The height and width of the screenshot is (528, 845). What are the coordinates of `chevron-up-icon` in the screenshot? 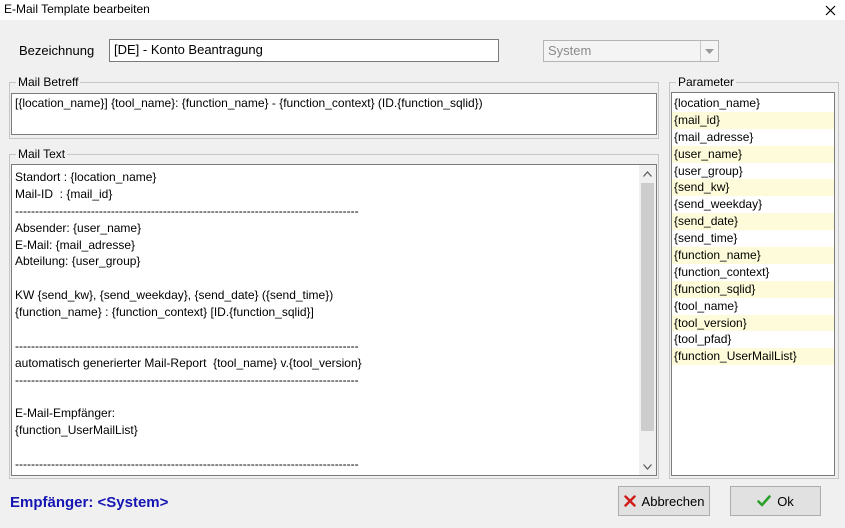 It's located at (647, 173).